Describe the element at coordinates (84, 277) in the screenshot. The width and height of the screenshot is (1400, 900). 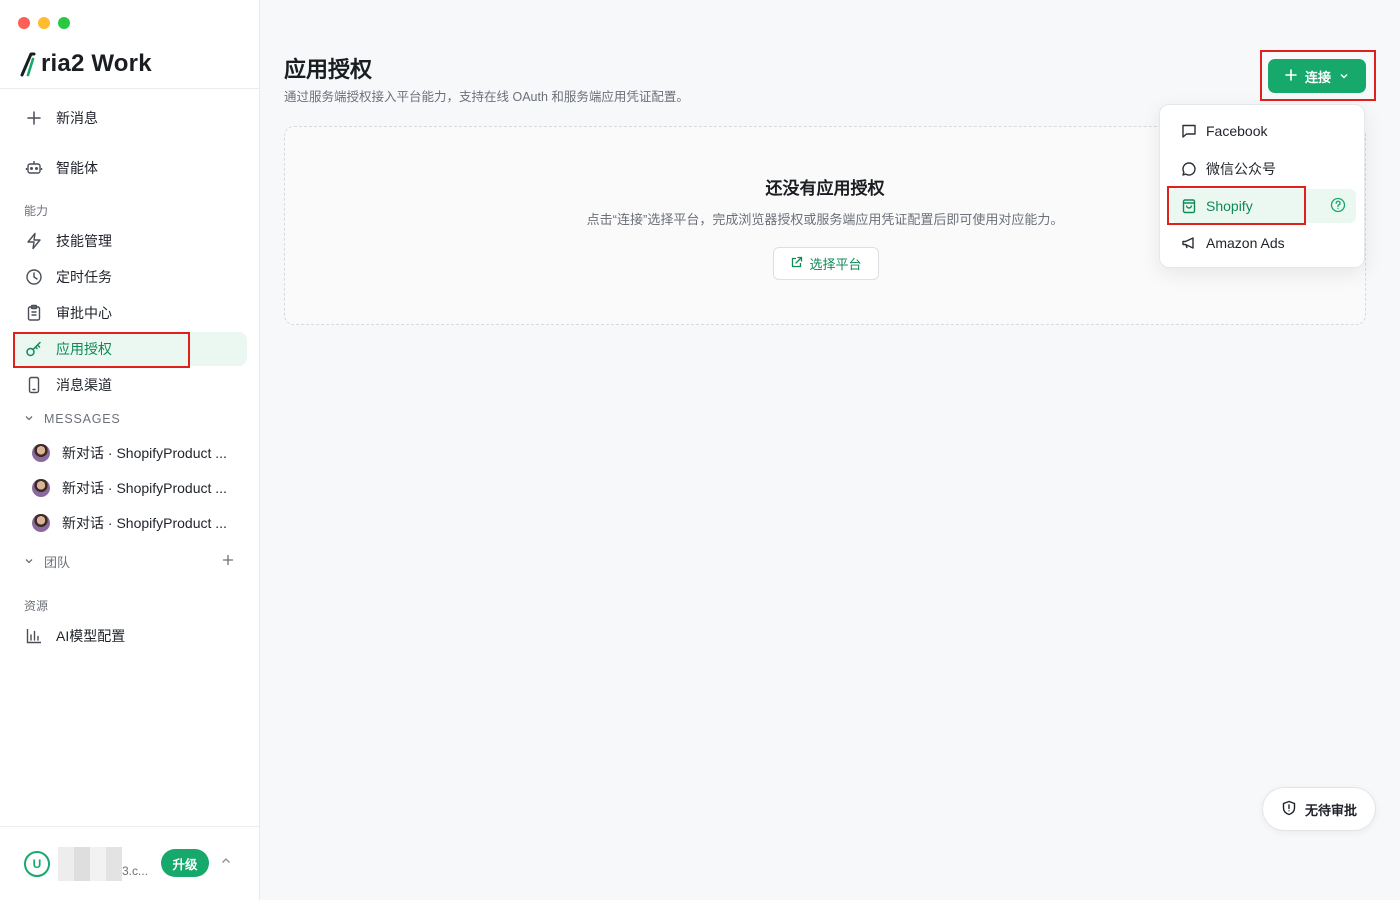
I see `sidebar-item-label: 定时任务` at that location.